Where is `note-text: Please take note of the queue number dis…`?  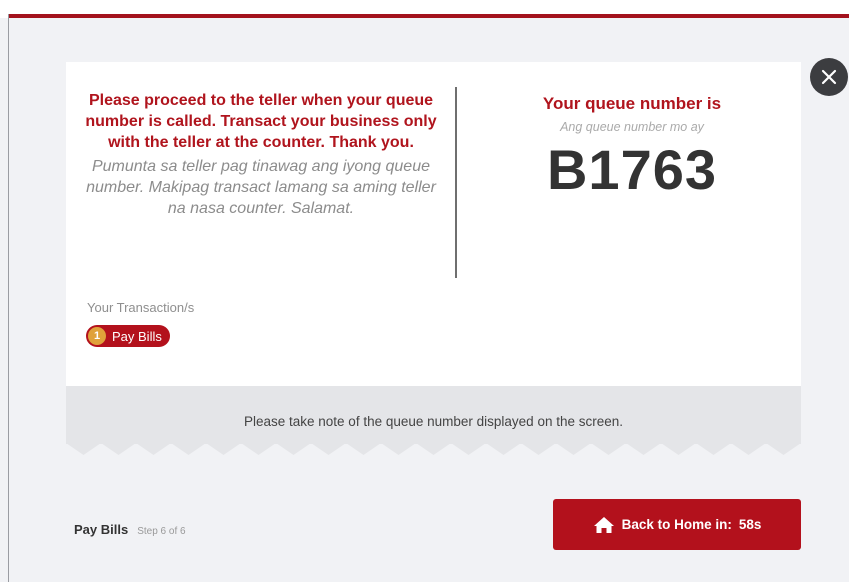
note-text: Please take note of the queue number dis… is located at coordinates (433, 421).